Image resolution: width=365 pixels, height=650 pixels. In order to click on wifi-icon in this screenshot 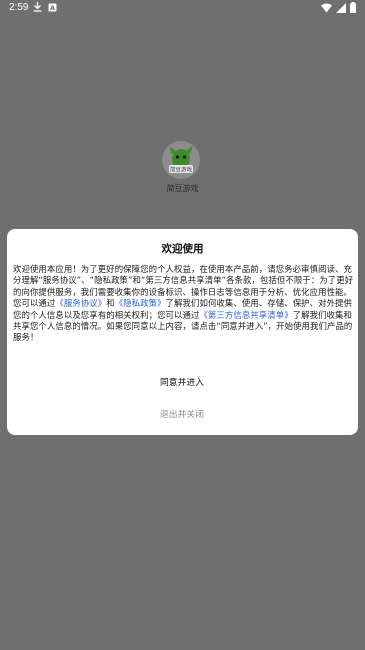, I will do `click(326, 8)`.